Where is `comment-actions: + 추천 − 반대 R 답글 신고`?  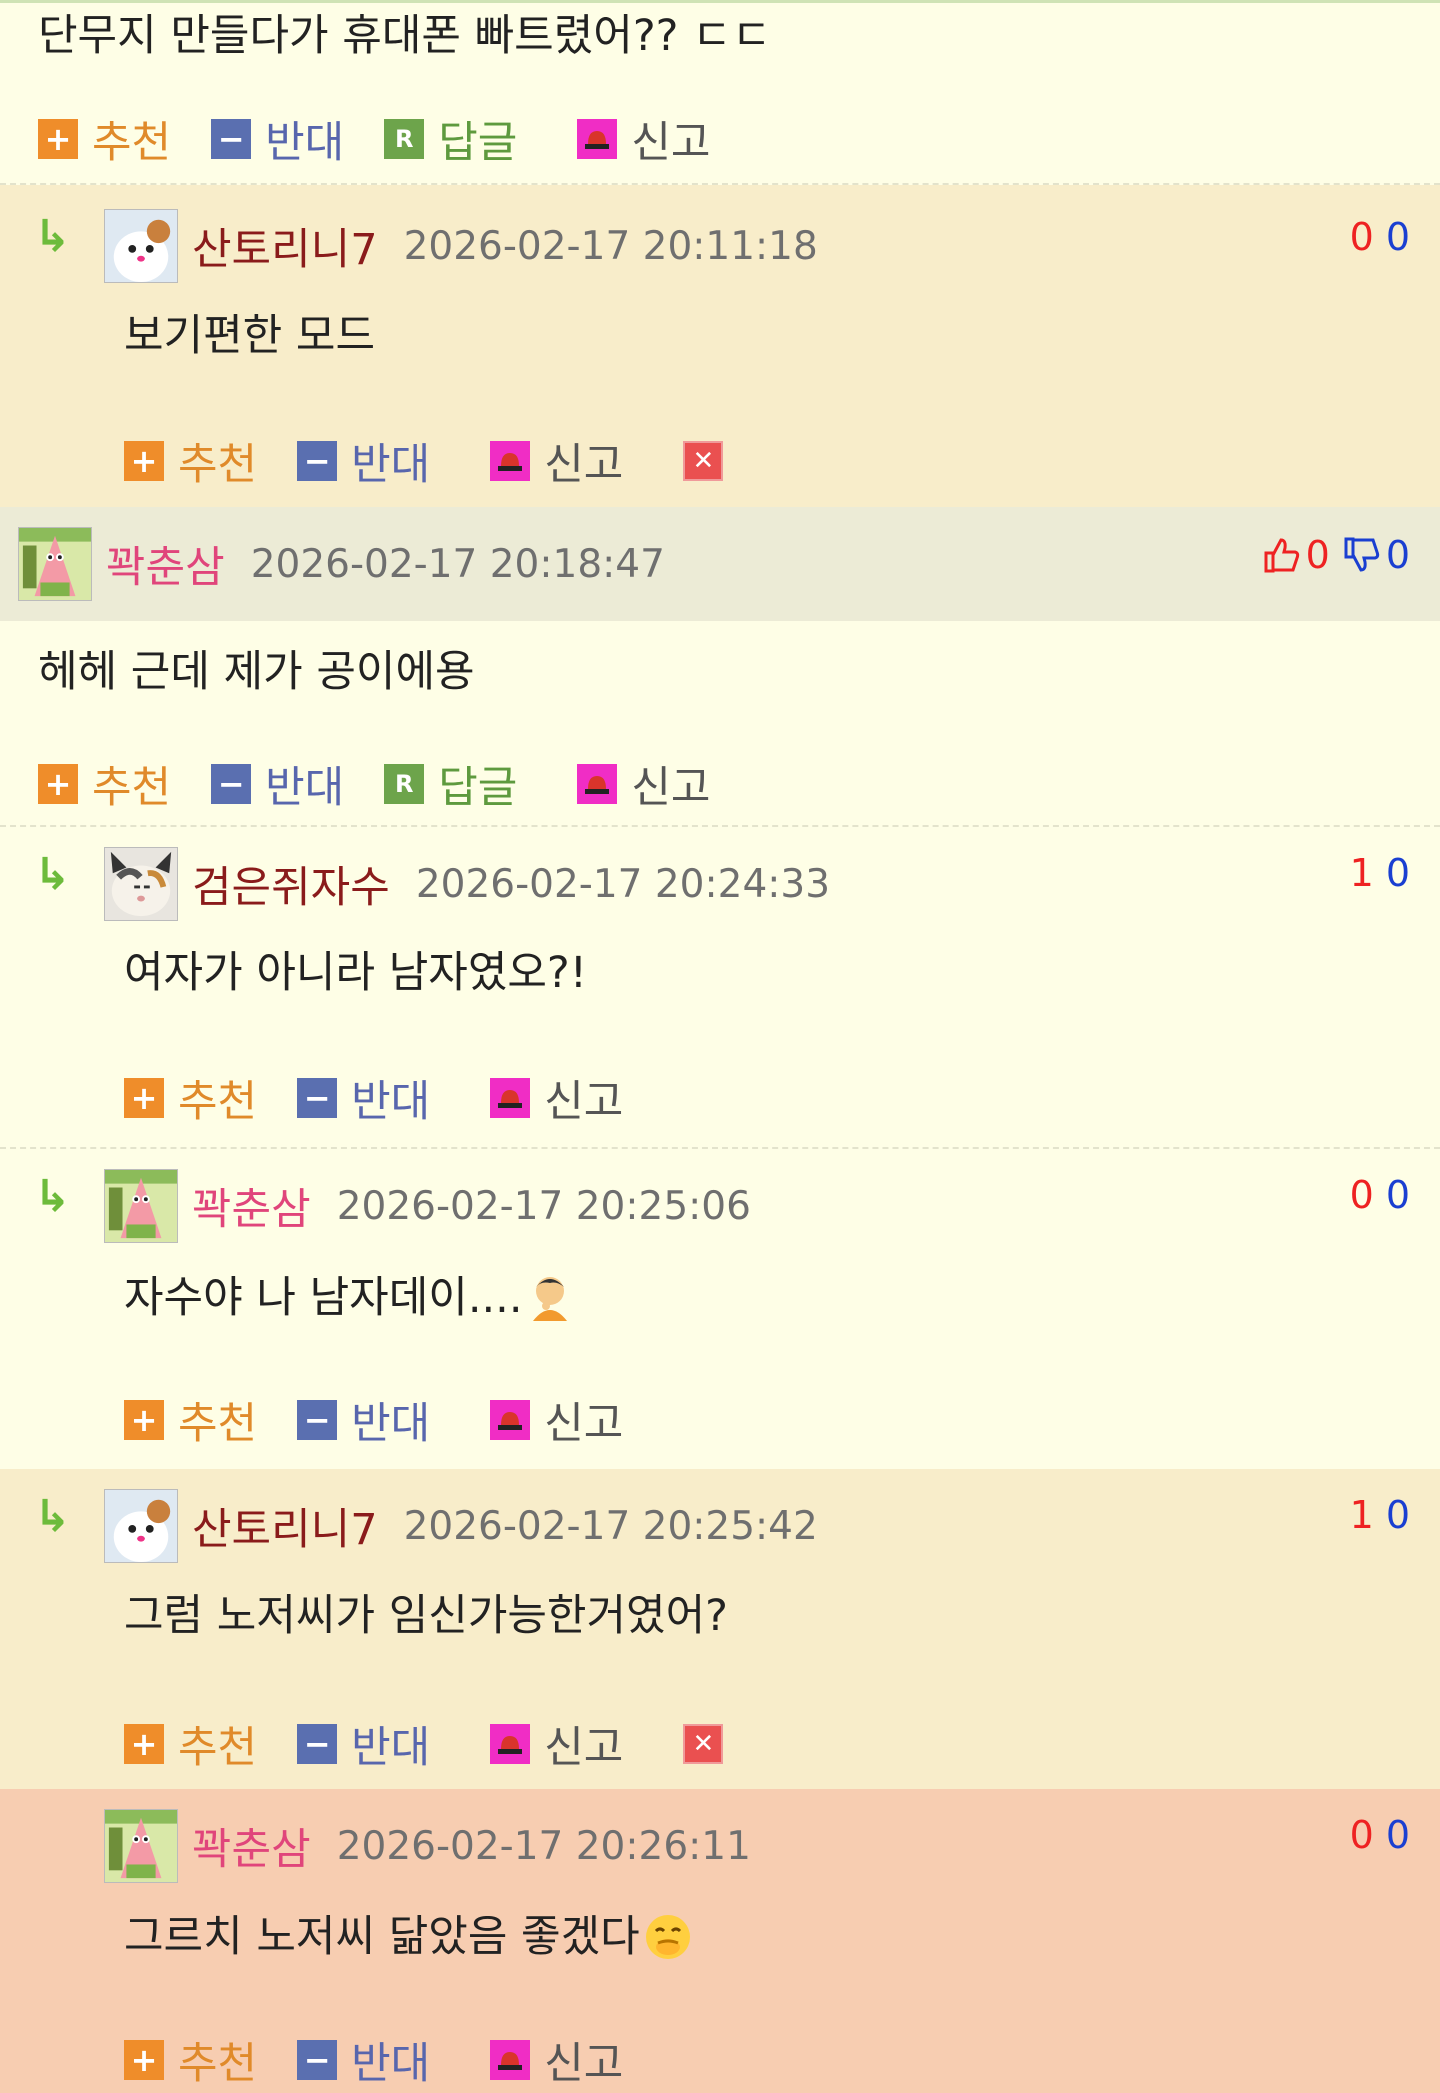
comment-actions: + 추천 − 반대 R 답글 신고 is located at coordinates (394, 139).